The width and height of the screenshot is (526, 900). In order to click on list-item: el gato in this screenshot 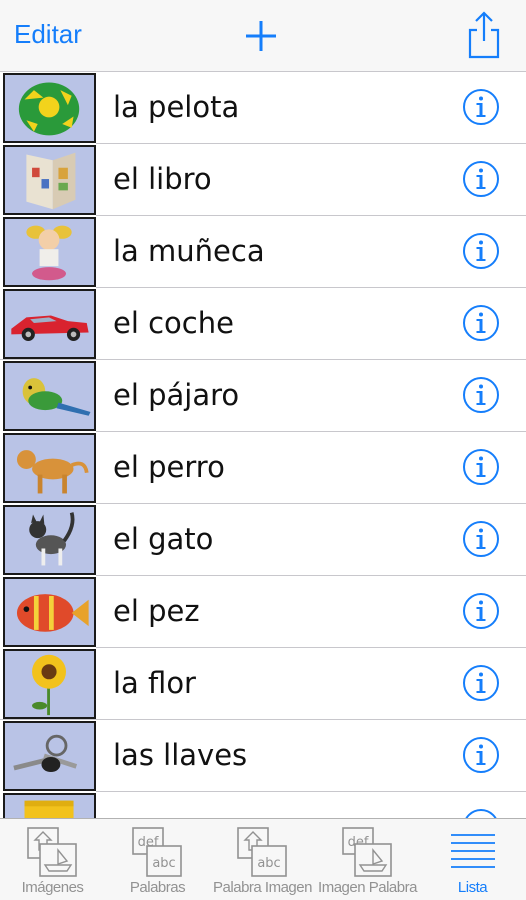, I will do `click(263, 540)`.